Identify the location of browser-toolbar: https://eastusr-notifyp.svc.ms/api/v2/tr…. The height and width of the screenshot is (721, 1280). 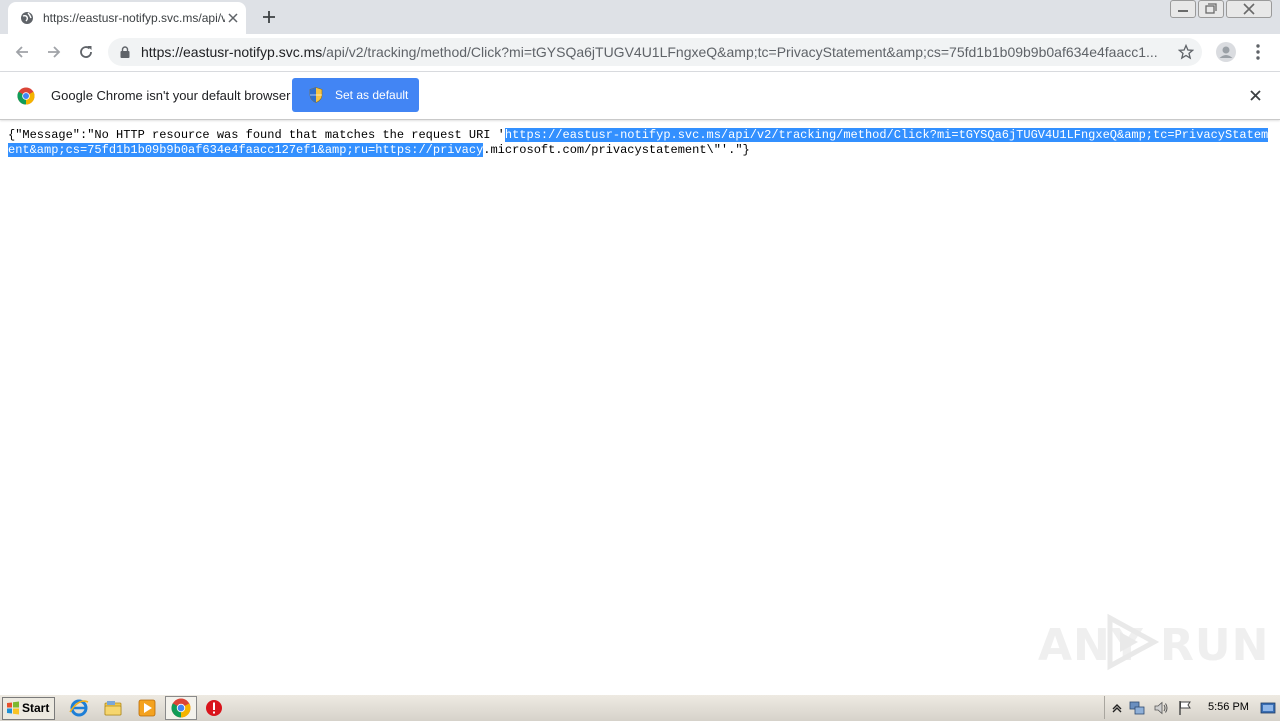
(640, 53).